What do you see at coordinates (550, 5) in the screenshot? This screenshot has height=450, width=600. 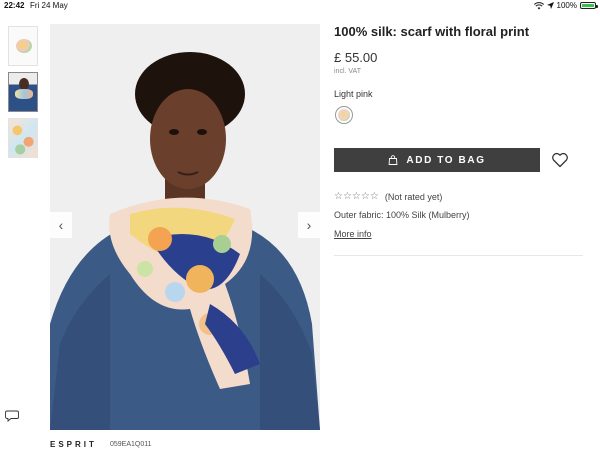 I see `location-icon` at bounding box center [550, 5].